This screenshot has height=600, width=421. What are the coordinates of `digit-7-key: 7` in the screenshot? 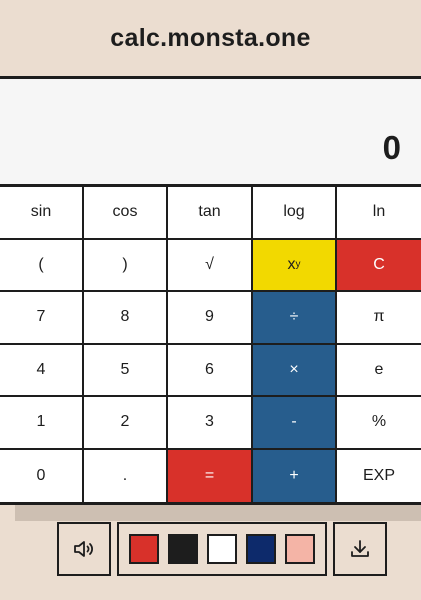 It's located at (42, 318).